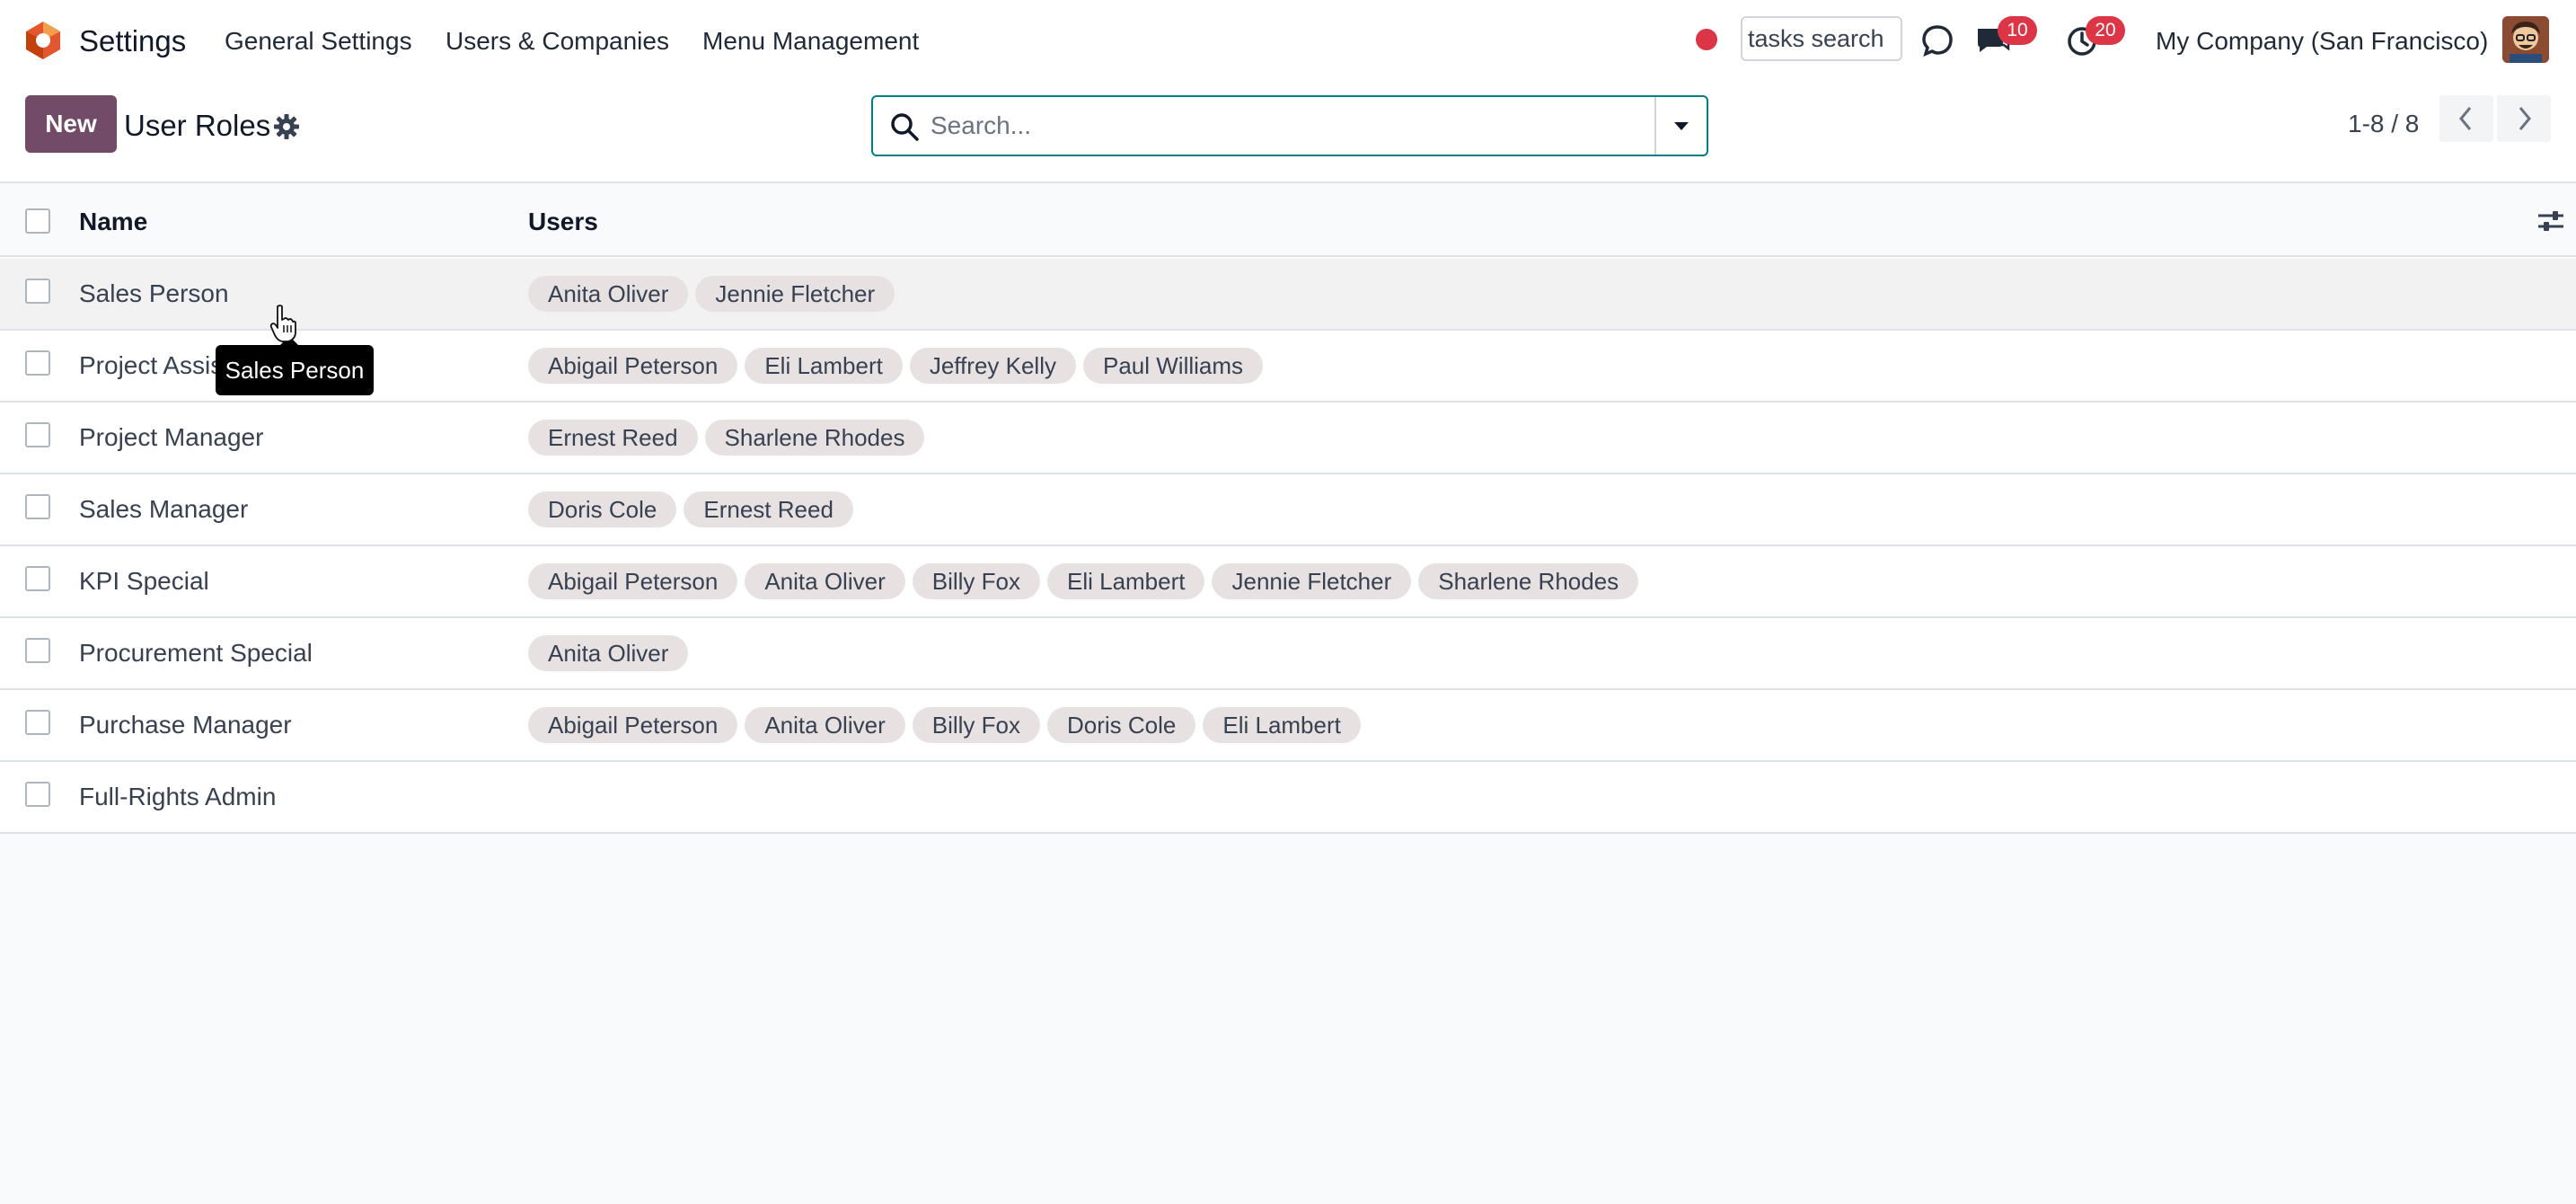  What do you see at coordinates (37, 221) in the screenshot?
I see `select-all-checkbox` at bounding box center [37, 221].